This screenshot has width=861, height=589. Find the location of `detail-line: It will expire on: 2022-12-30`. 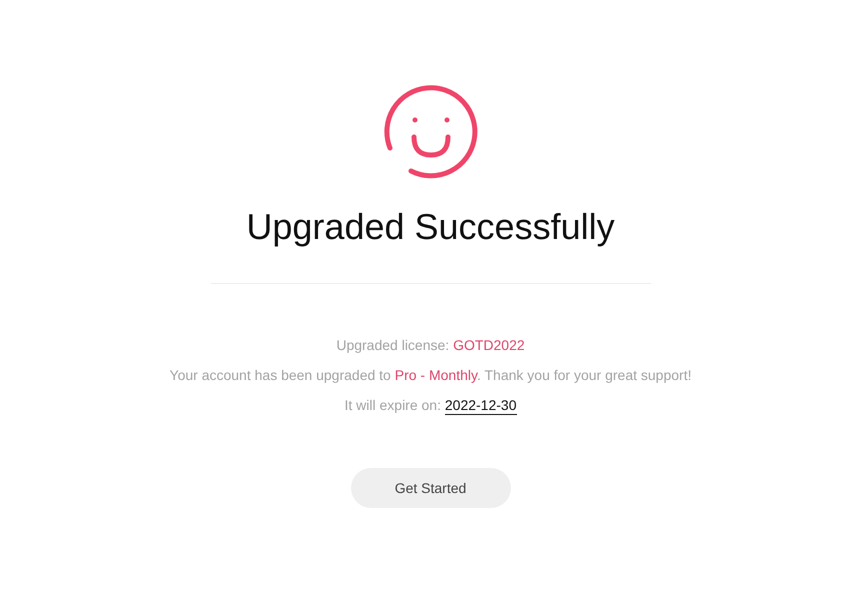

detail-line: It will expire on: 2022-12-30 is located at coordinates (430, 405).